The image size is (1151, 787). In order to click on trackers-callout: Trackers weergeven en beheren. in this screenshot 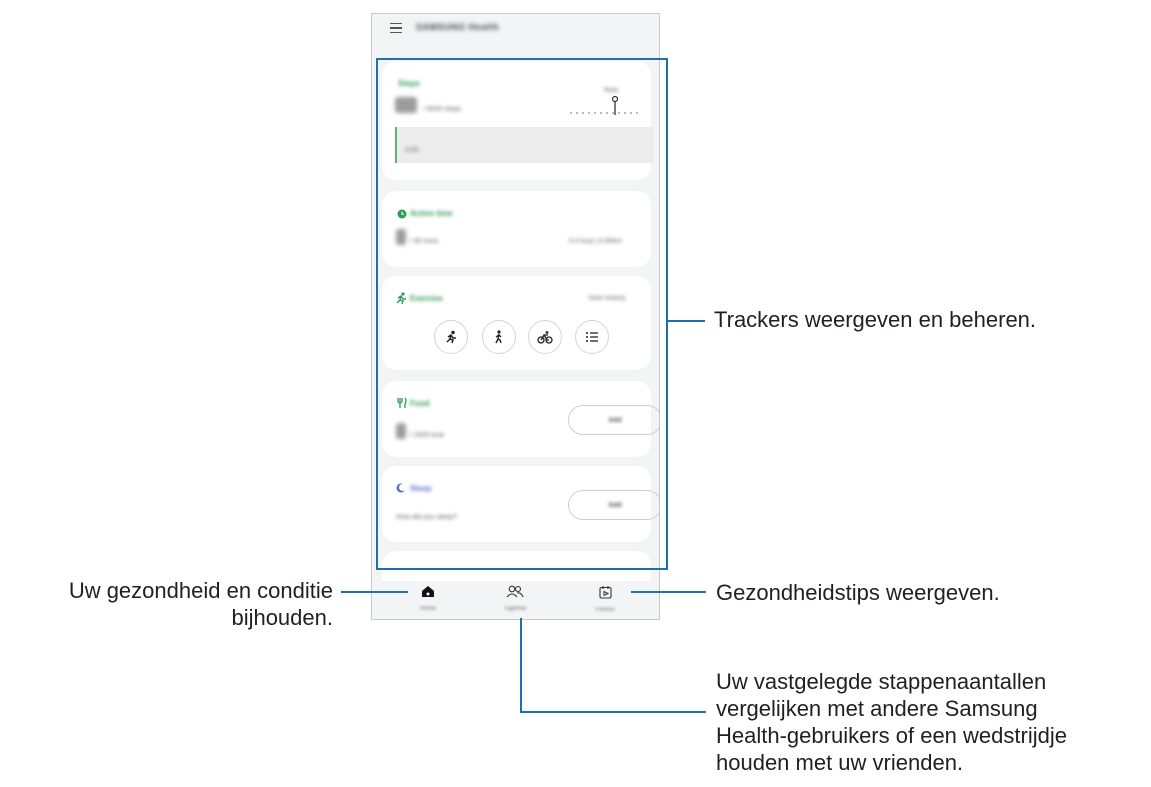, I will do `click(875, 319)`.